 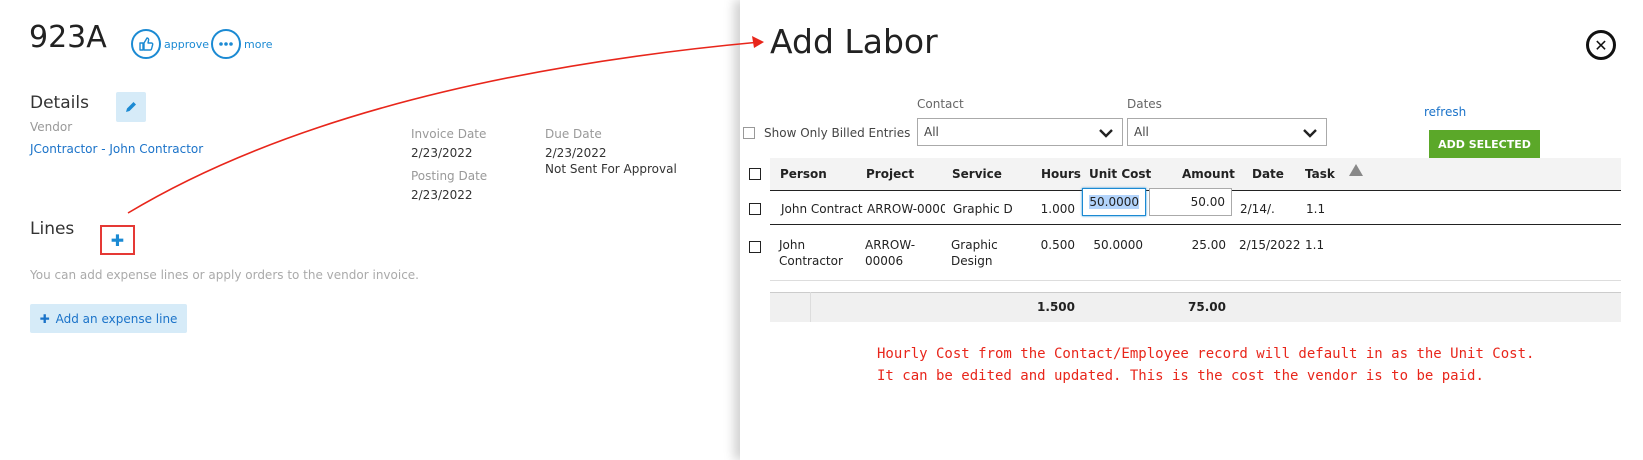 I want to click on show-billed-label: Show Only Billed Entries, so click(x=837, y=133).